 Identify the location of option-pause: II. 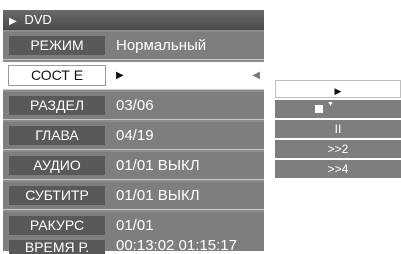
(338, 129).